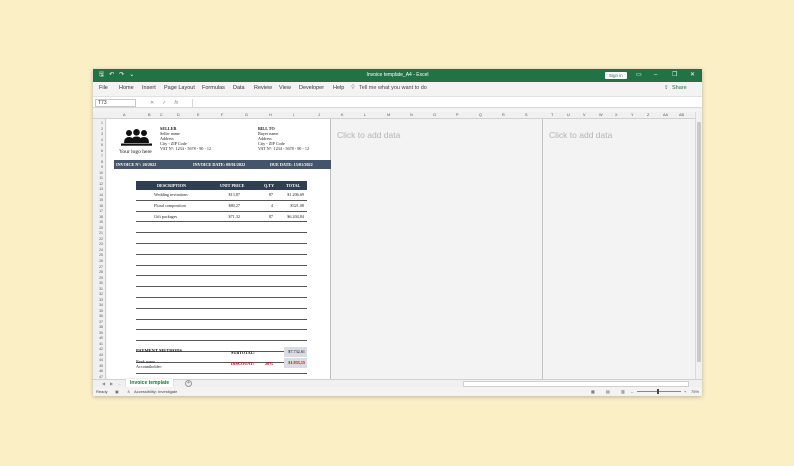  Describe the element at coordinates (342, 115) in the screenshot. I see `column-header: K` at that location.